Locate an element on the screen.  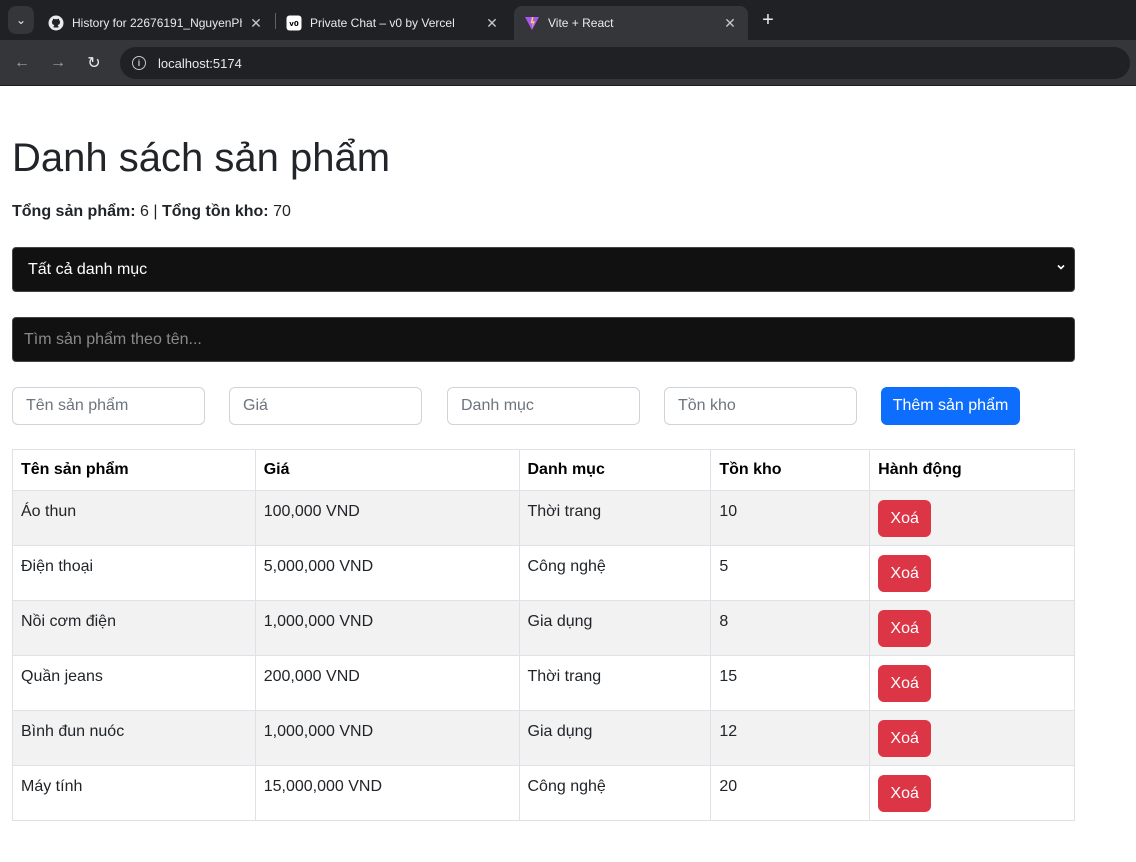
product-name-cell: Điện thoại is located at coordinates (134, 573).